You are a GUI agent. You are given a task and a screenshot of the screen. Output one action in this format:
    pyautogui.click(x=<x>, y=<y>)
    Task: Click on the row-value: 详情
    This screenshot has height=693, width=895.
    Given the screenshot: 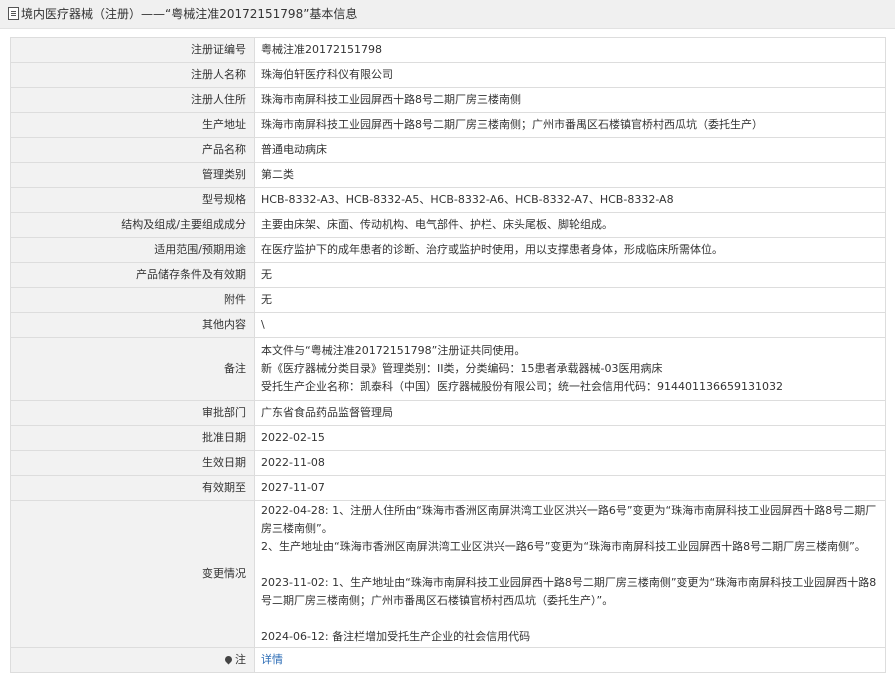 What is the action you would take?
    pyautogui.click(x=570, y=660)
    